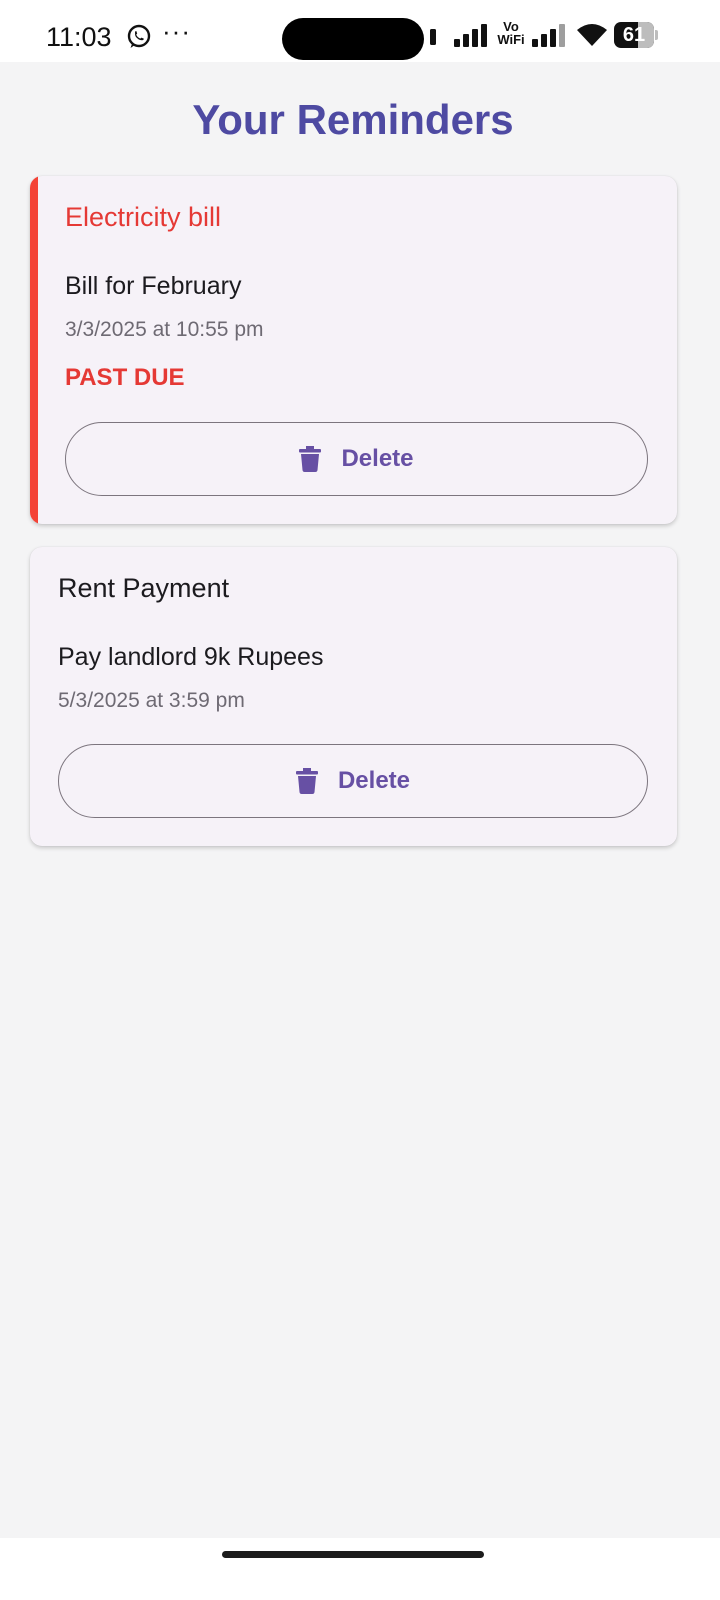 Image resolution: width=720 pixels, height=1600 pixels. I want to click on wifi-icon, so click(592, 35).